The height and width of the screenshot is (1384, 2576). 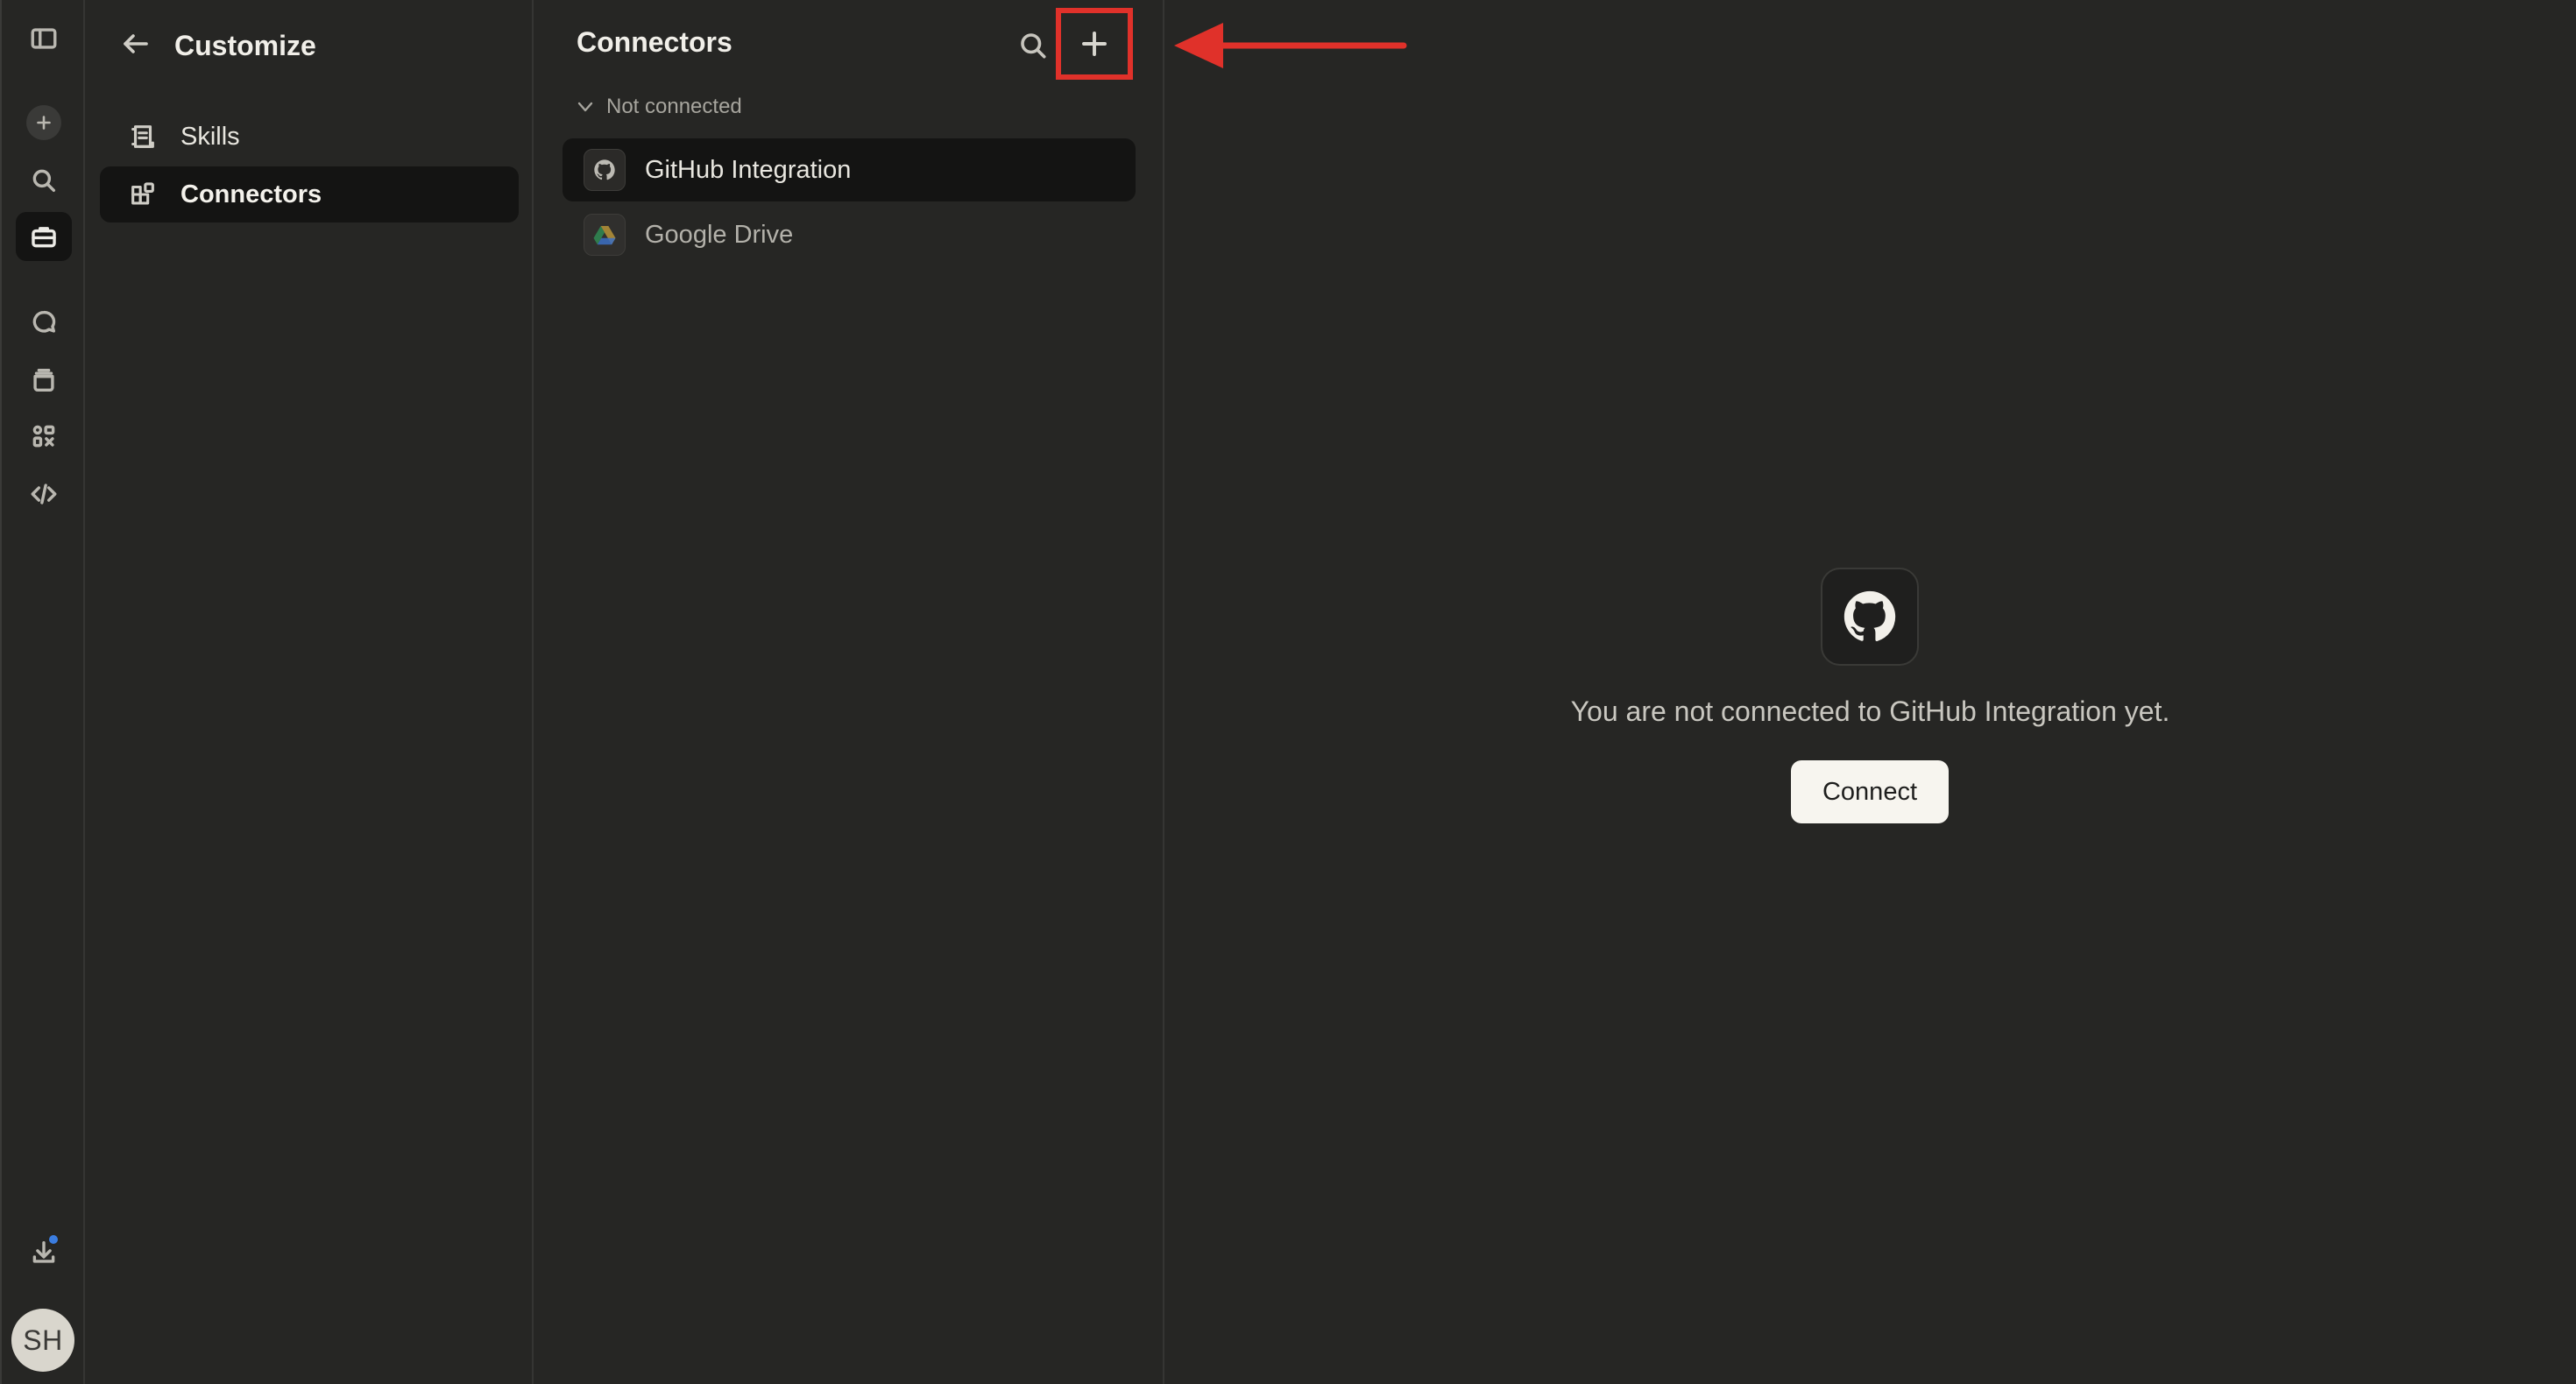 I want to click on nav-item-label: Skills, so click(x=210, y=136).